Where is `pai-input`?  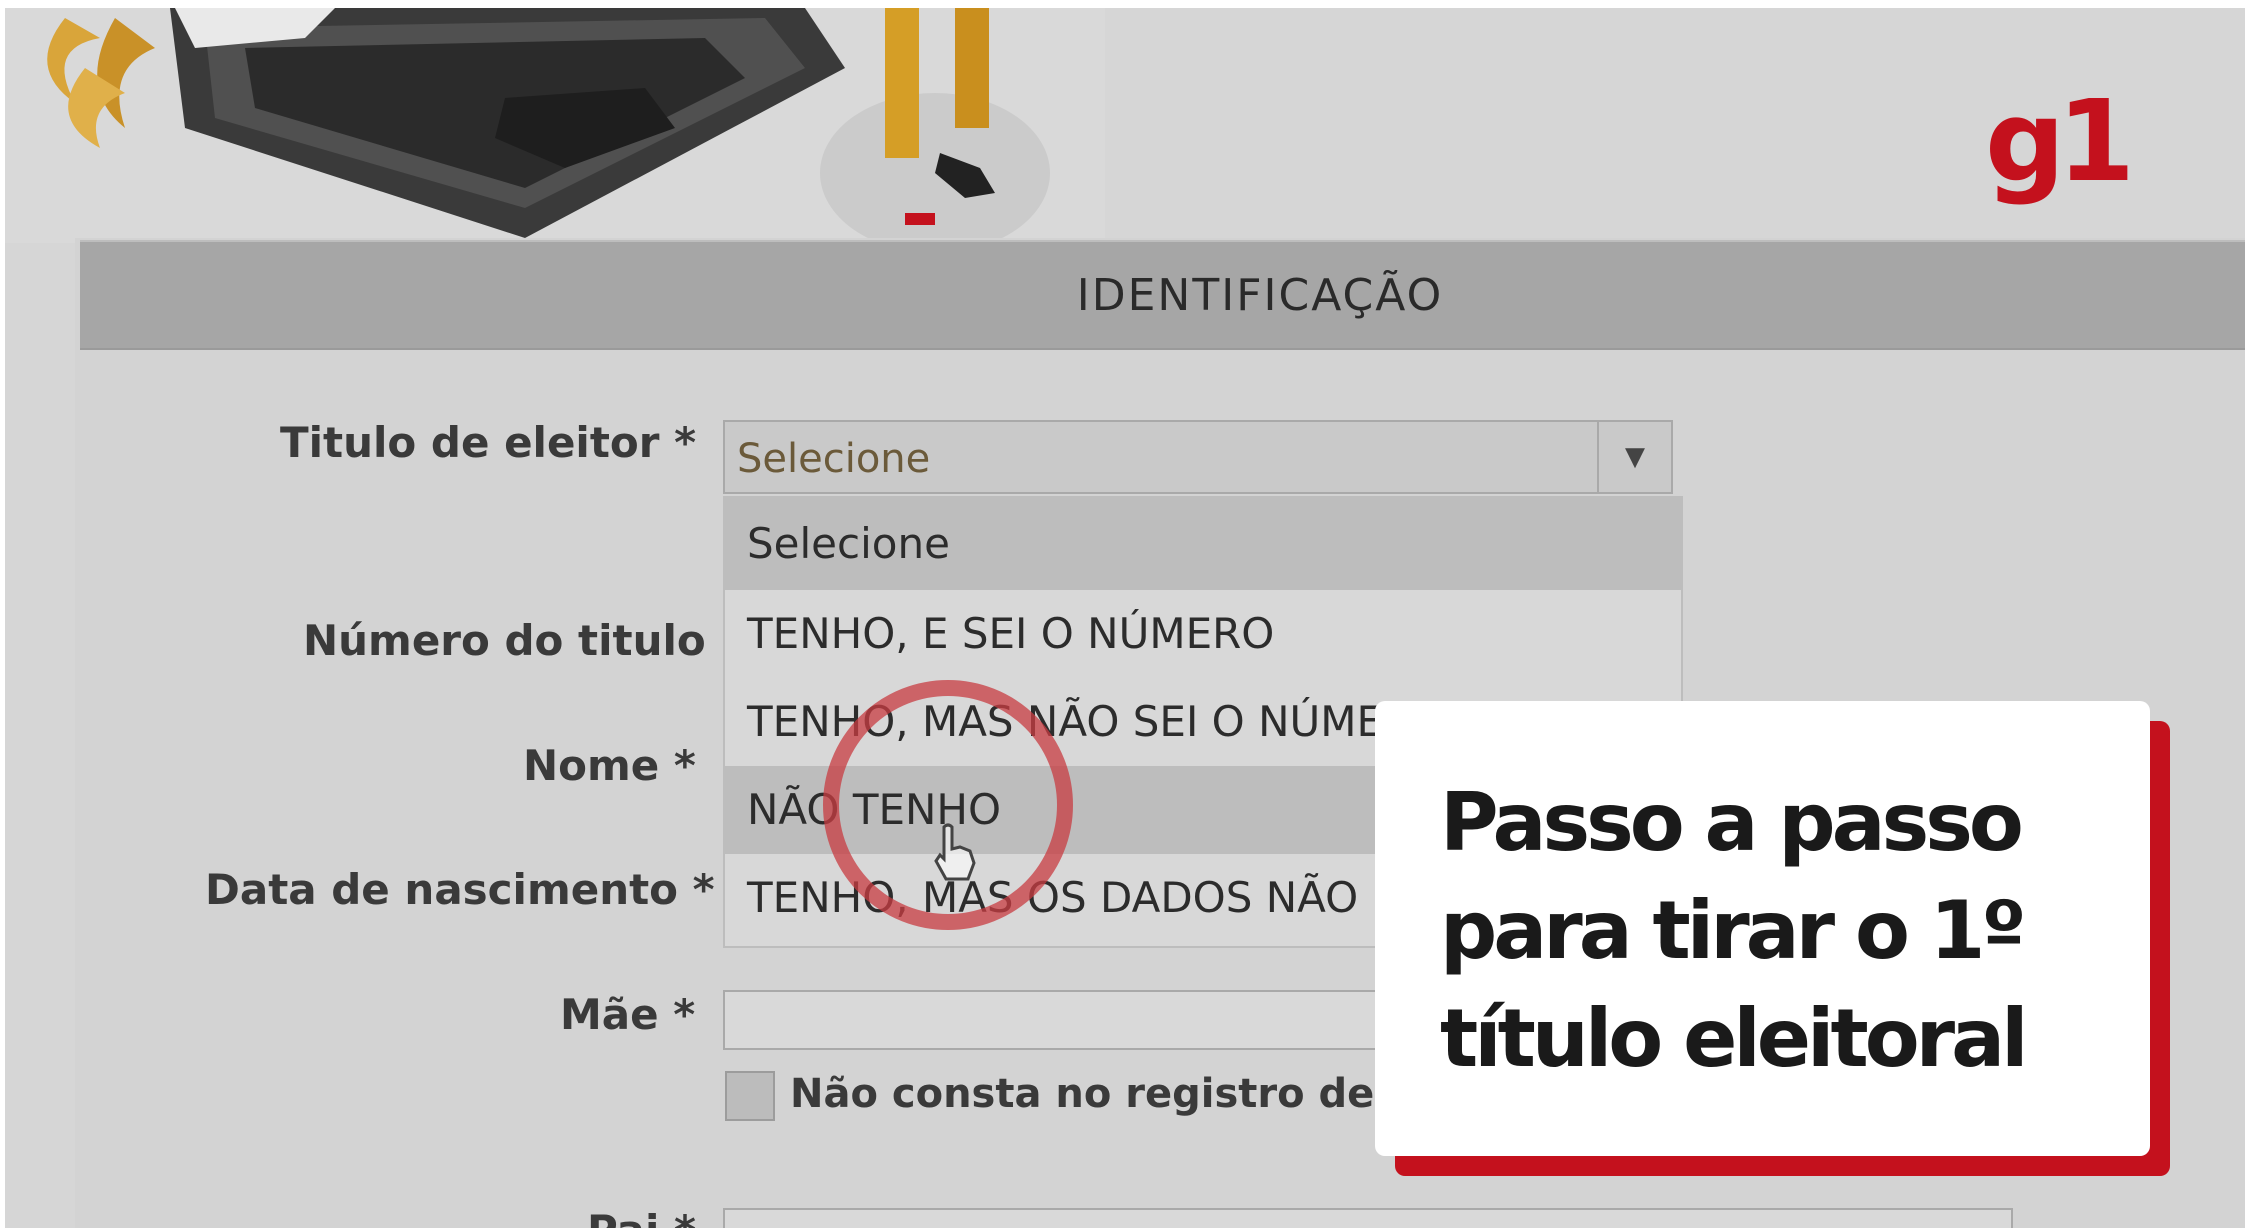 pai-input is located at coordinates (1368, 1218).